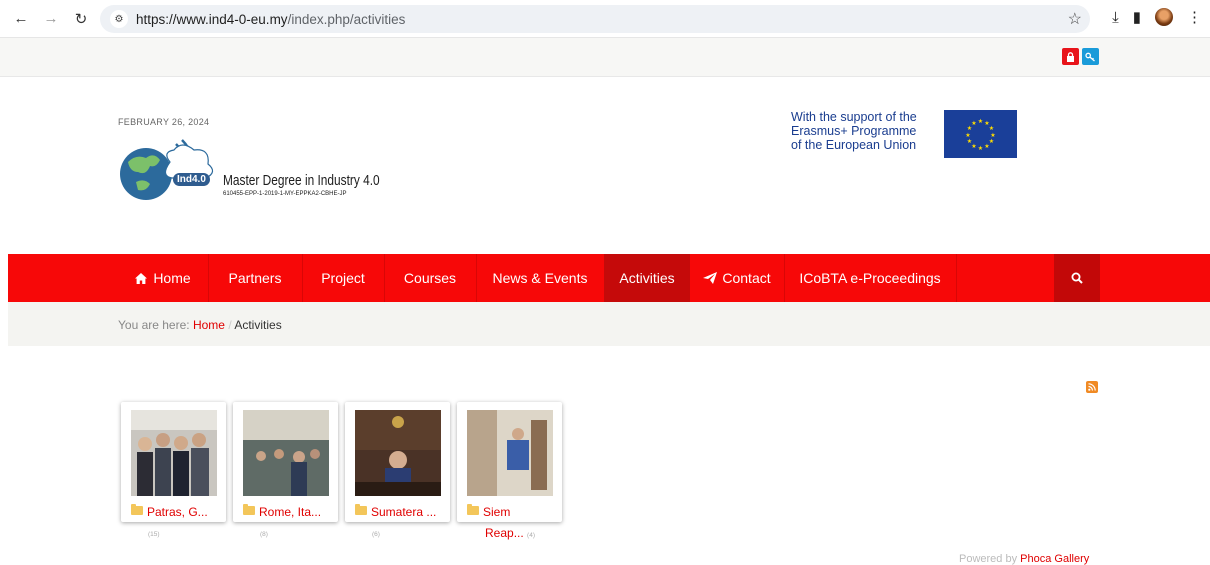  I want to click on site-info-icon: ⚙, so click(119, 19).